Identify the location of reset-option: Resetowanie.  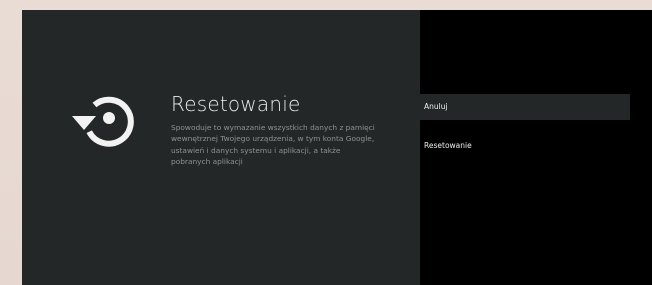
(522, 146).